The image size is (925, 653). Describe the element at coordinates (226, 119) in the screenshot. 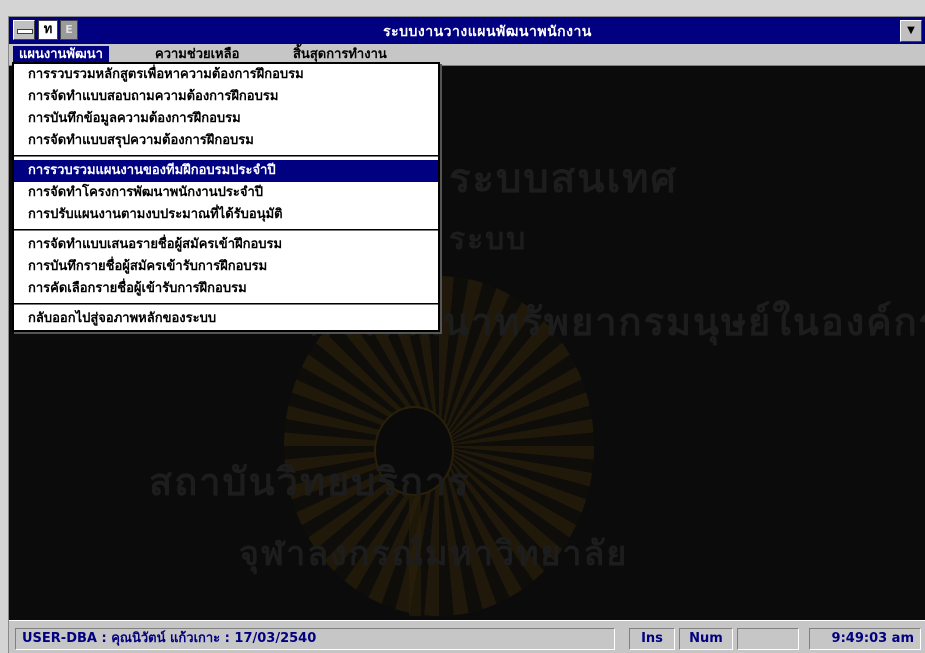

I see `menu-item-record-needs: การบันทึกข้อมูลความต้องการฝึกอบรม` at that location.